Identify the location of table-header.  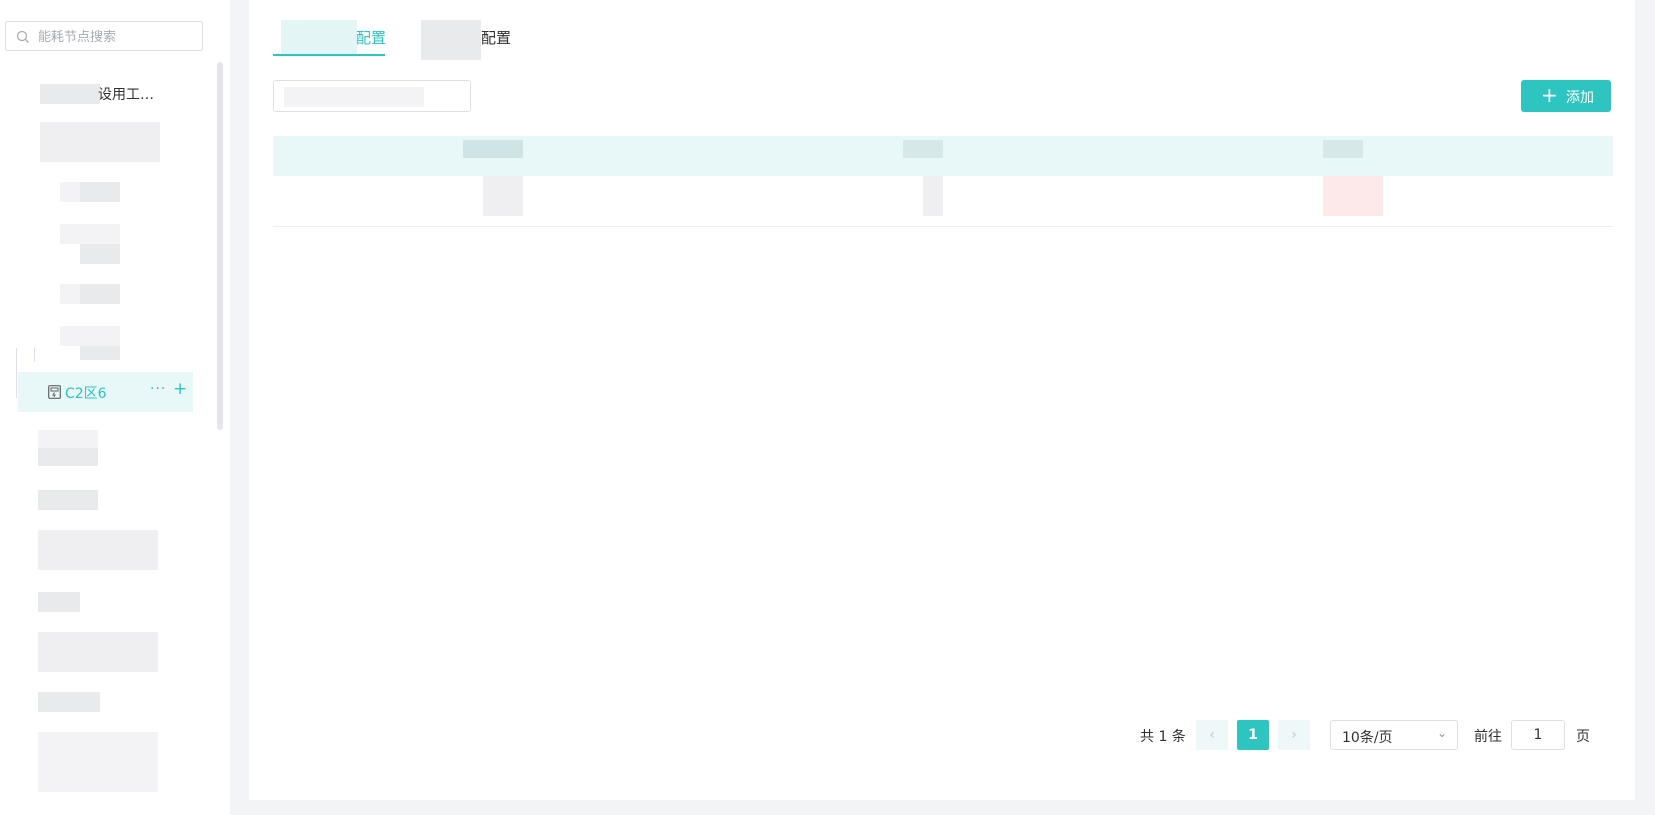
(943, 156).